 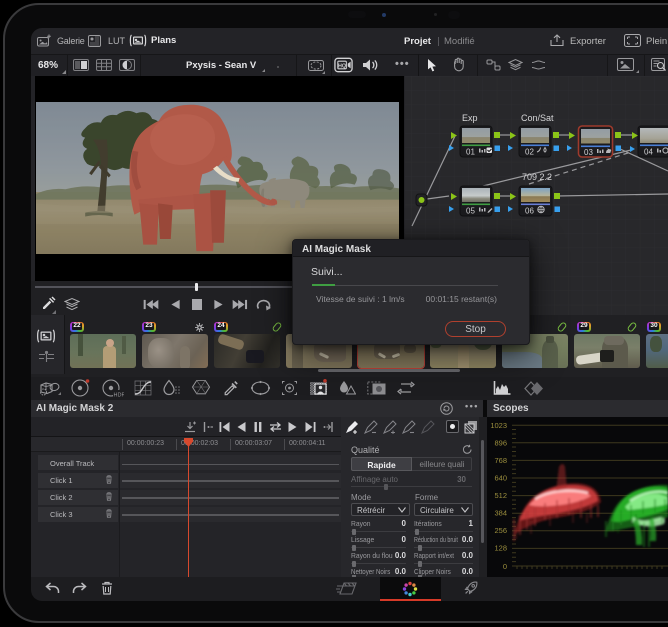 I want to click on svg-text: 896, so click(x=500, y=443).